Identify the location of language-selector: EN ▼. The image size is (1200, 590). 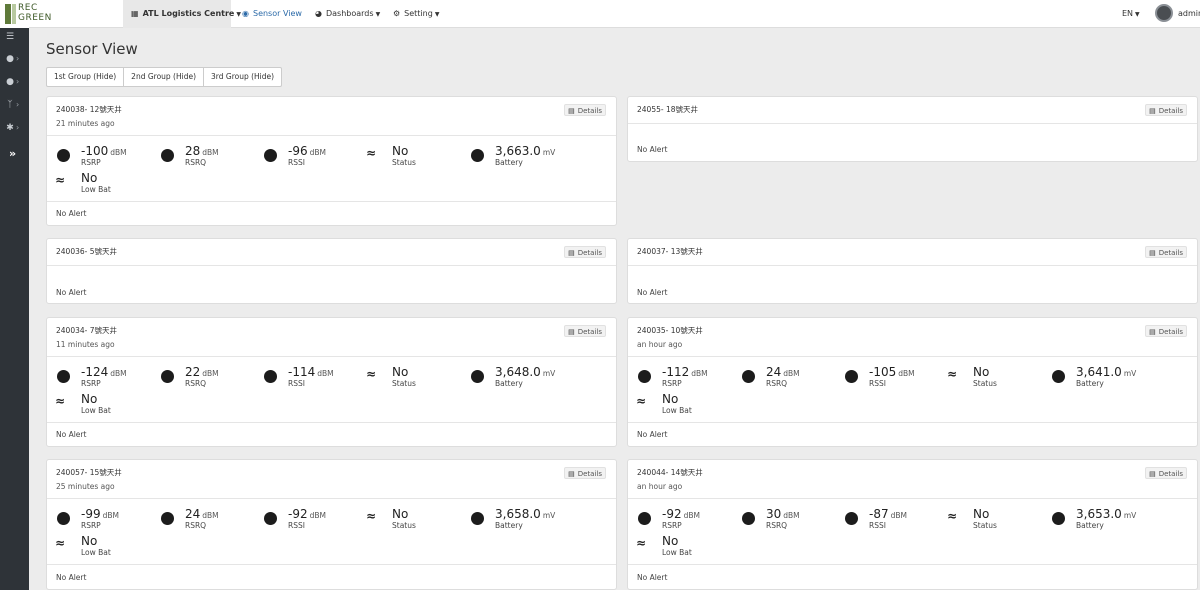
(1131, 14).